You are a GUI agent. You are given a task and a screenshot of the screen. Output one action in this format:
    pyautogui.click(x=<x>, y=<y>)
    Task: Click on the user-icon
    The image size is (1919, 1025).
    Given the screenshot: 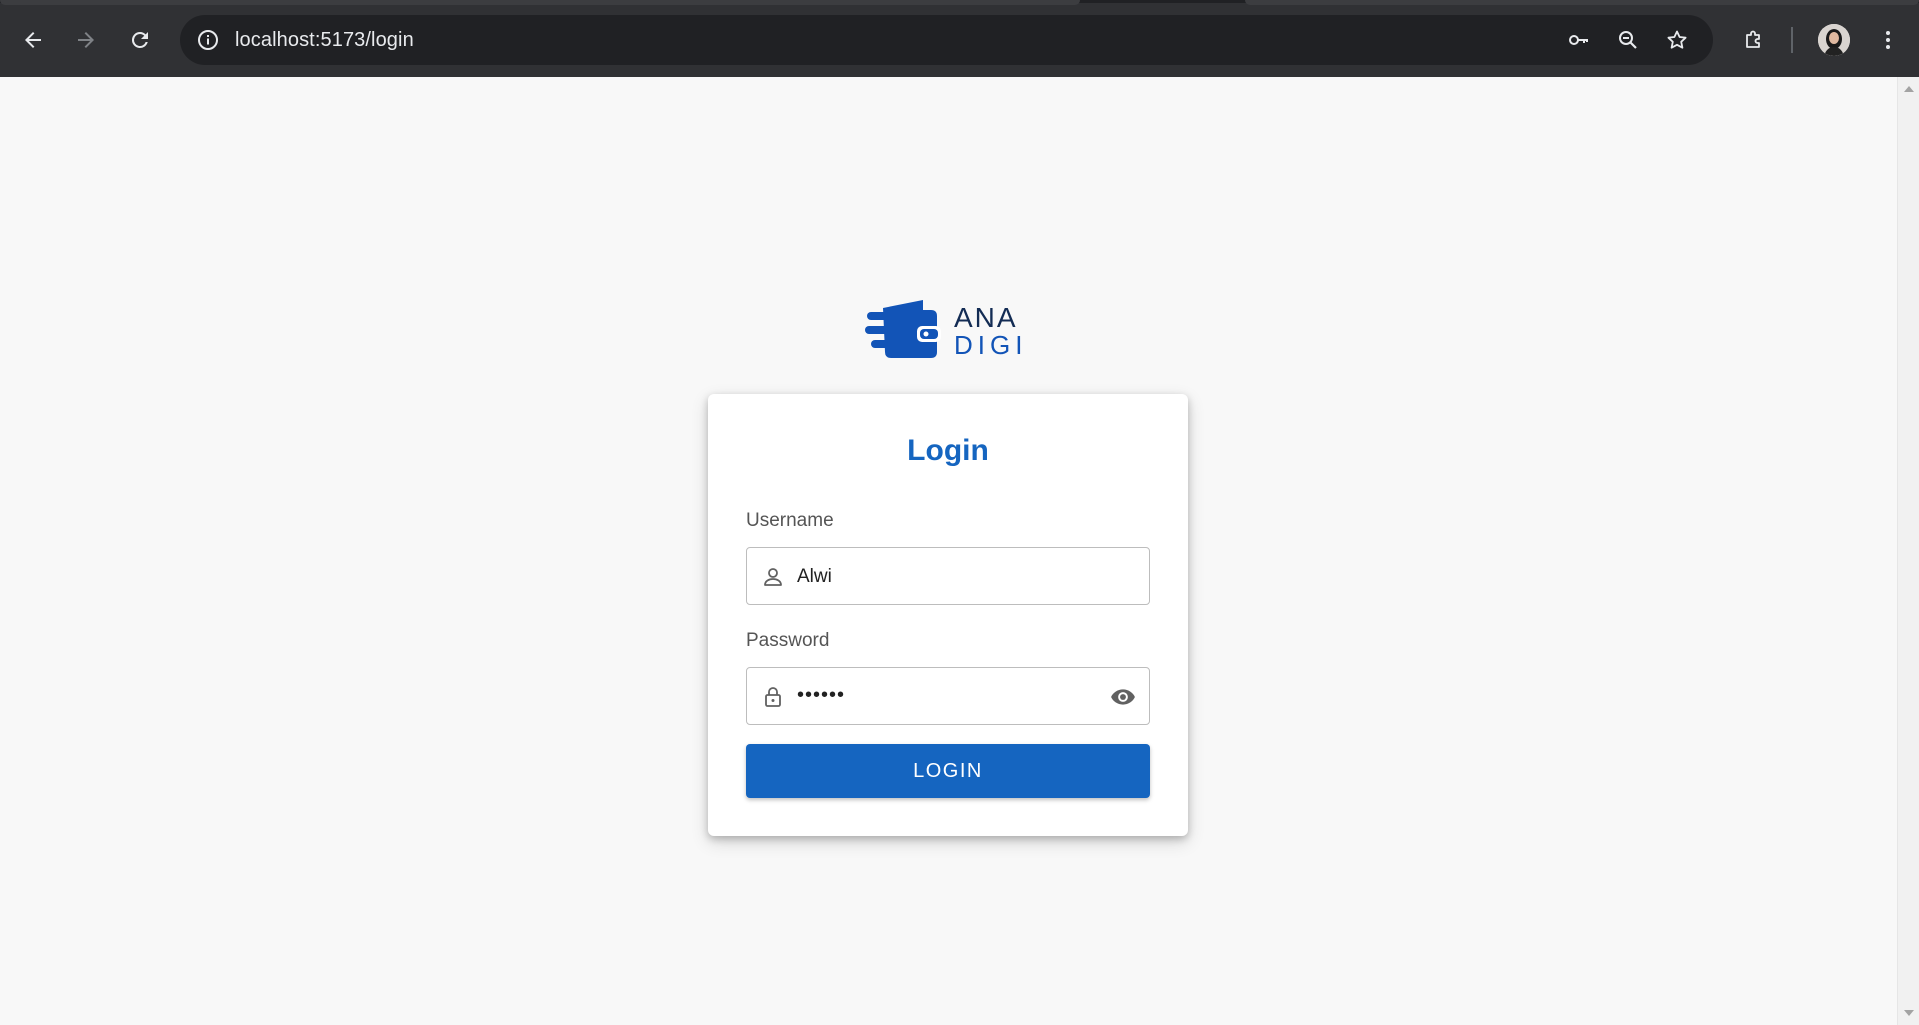 What is the action you would take?
    pyautogui.click(x=773, y=577)
    